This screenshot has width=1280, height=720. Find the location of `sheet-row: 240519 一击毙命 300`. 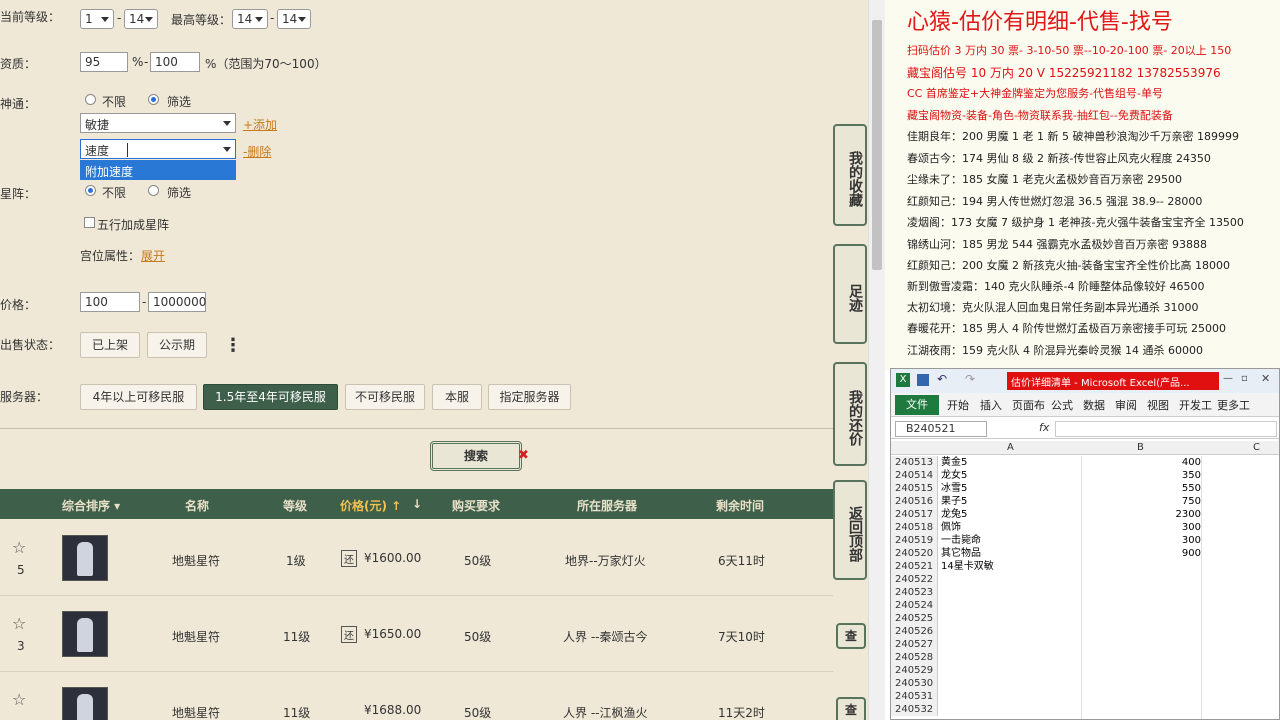

sheet-row: 240519 一击毙命 300 is located at coordinates (1085, 540).